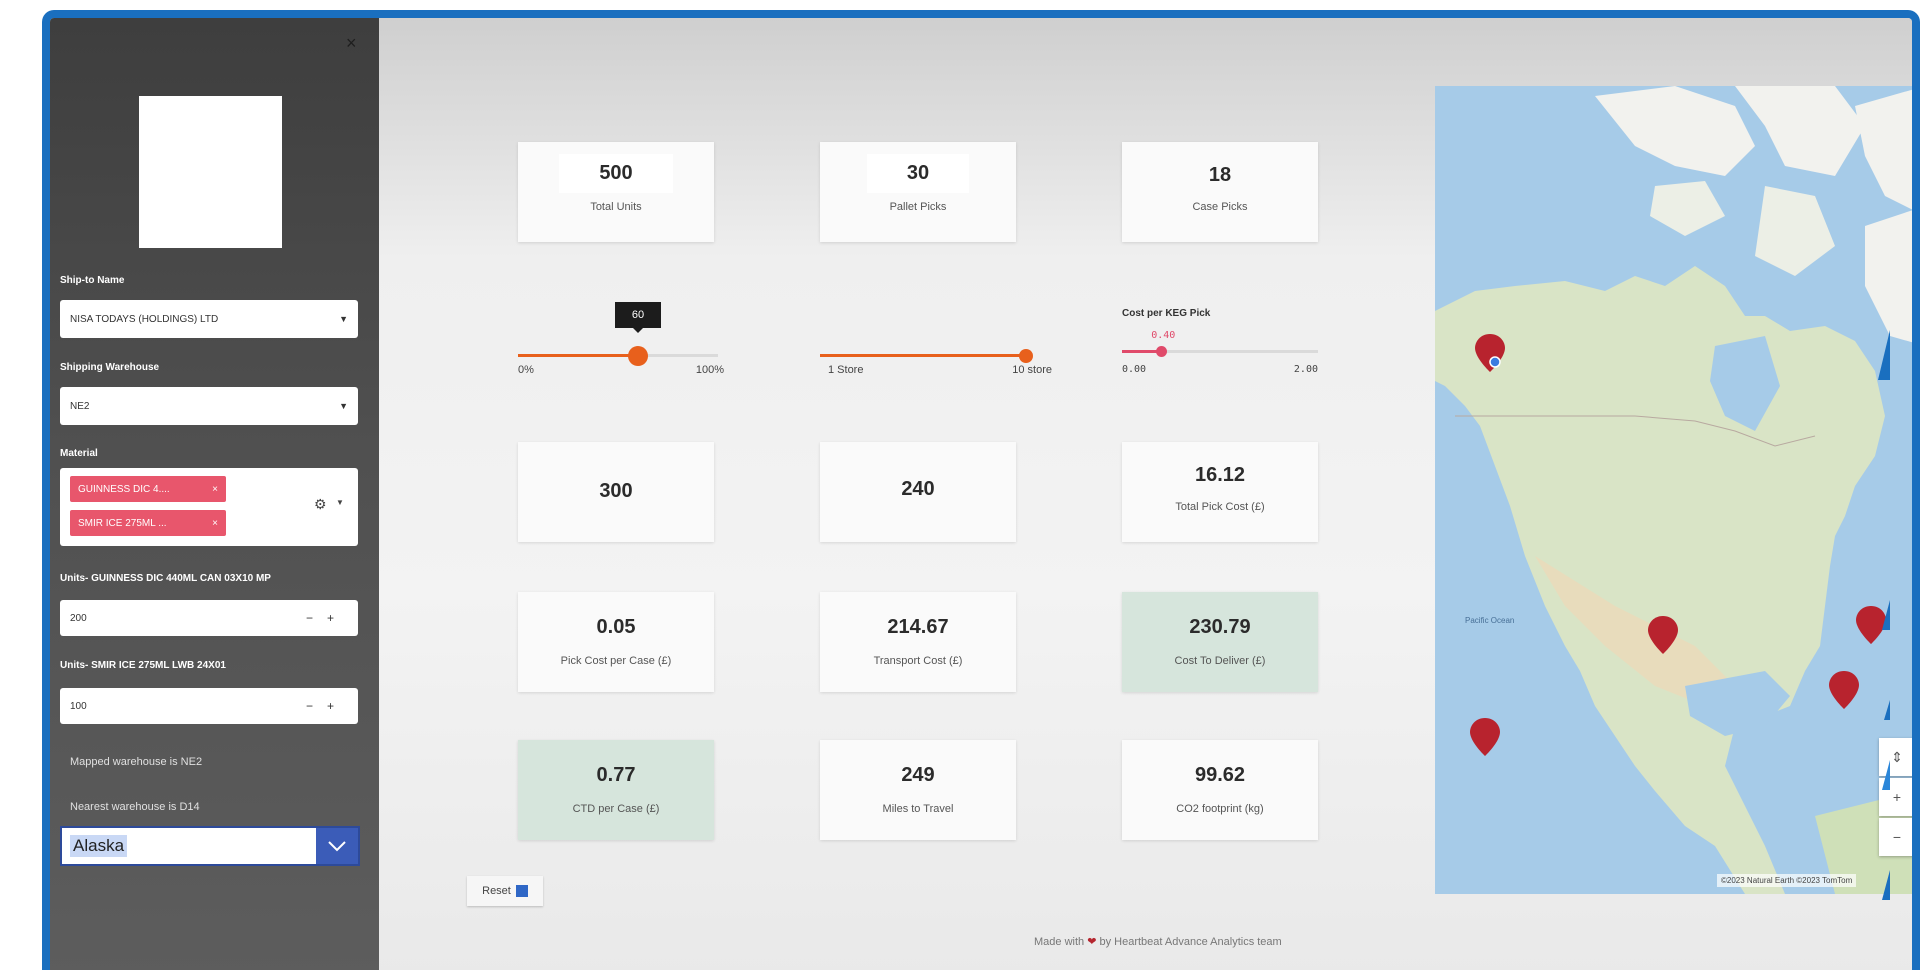  I want to click on co2-label: CO2 footprint (kg), so click(1220, 809).